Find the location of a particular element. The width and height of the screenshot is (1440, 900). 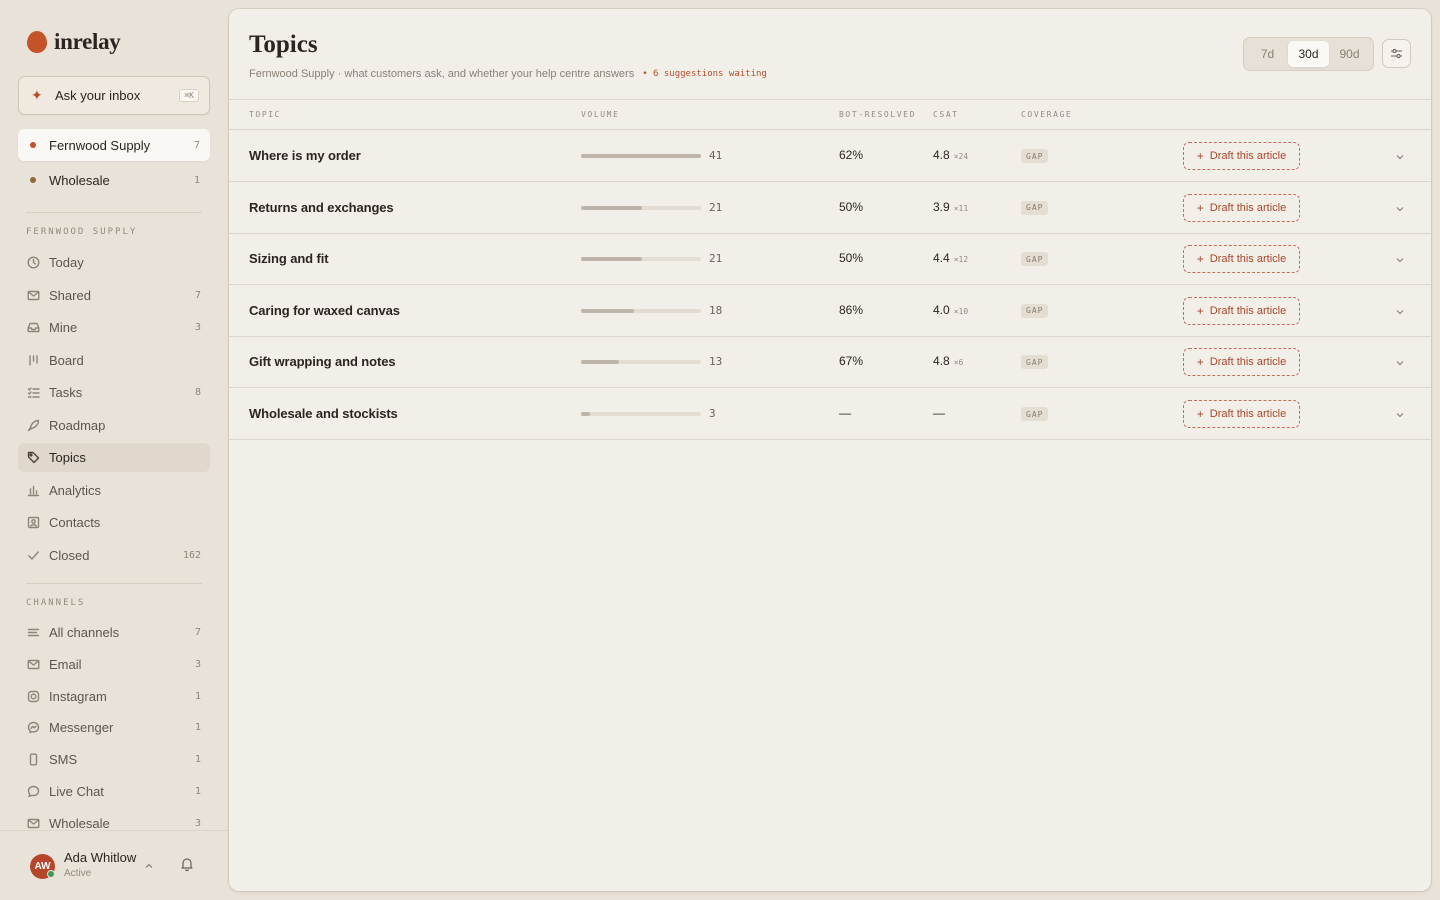

range-90d-button: 90d is located at coordinates (1349, 54).